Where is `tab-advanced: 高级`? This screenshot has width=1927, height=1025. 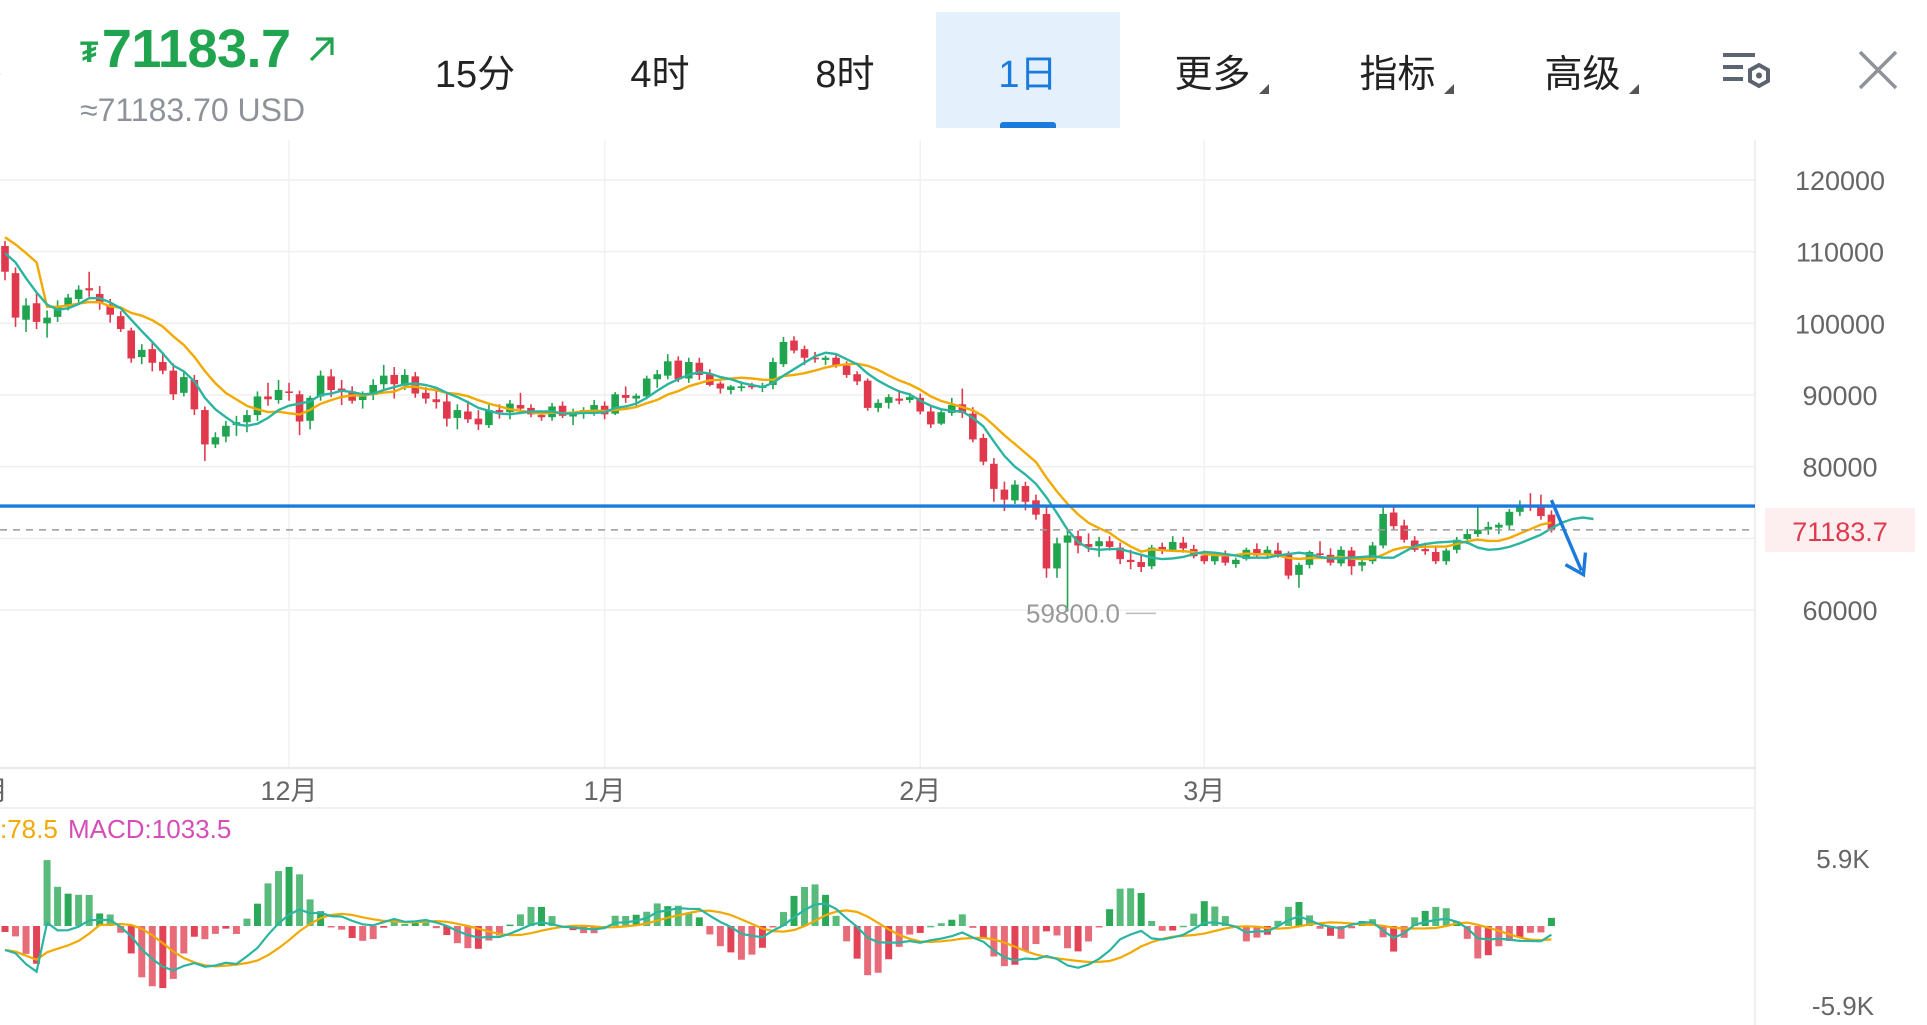
tab-advanced: 高级 is located at coordinates (1582, 70).